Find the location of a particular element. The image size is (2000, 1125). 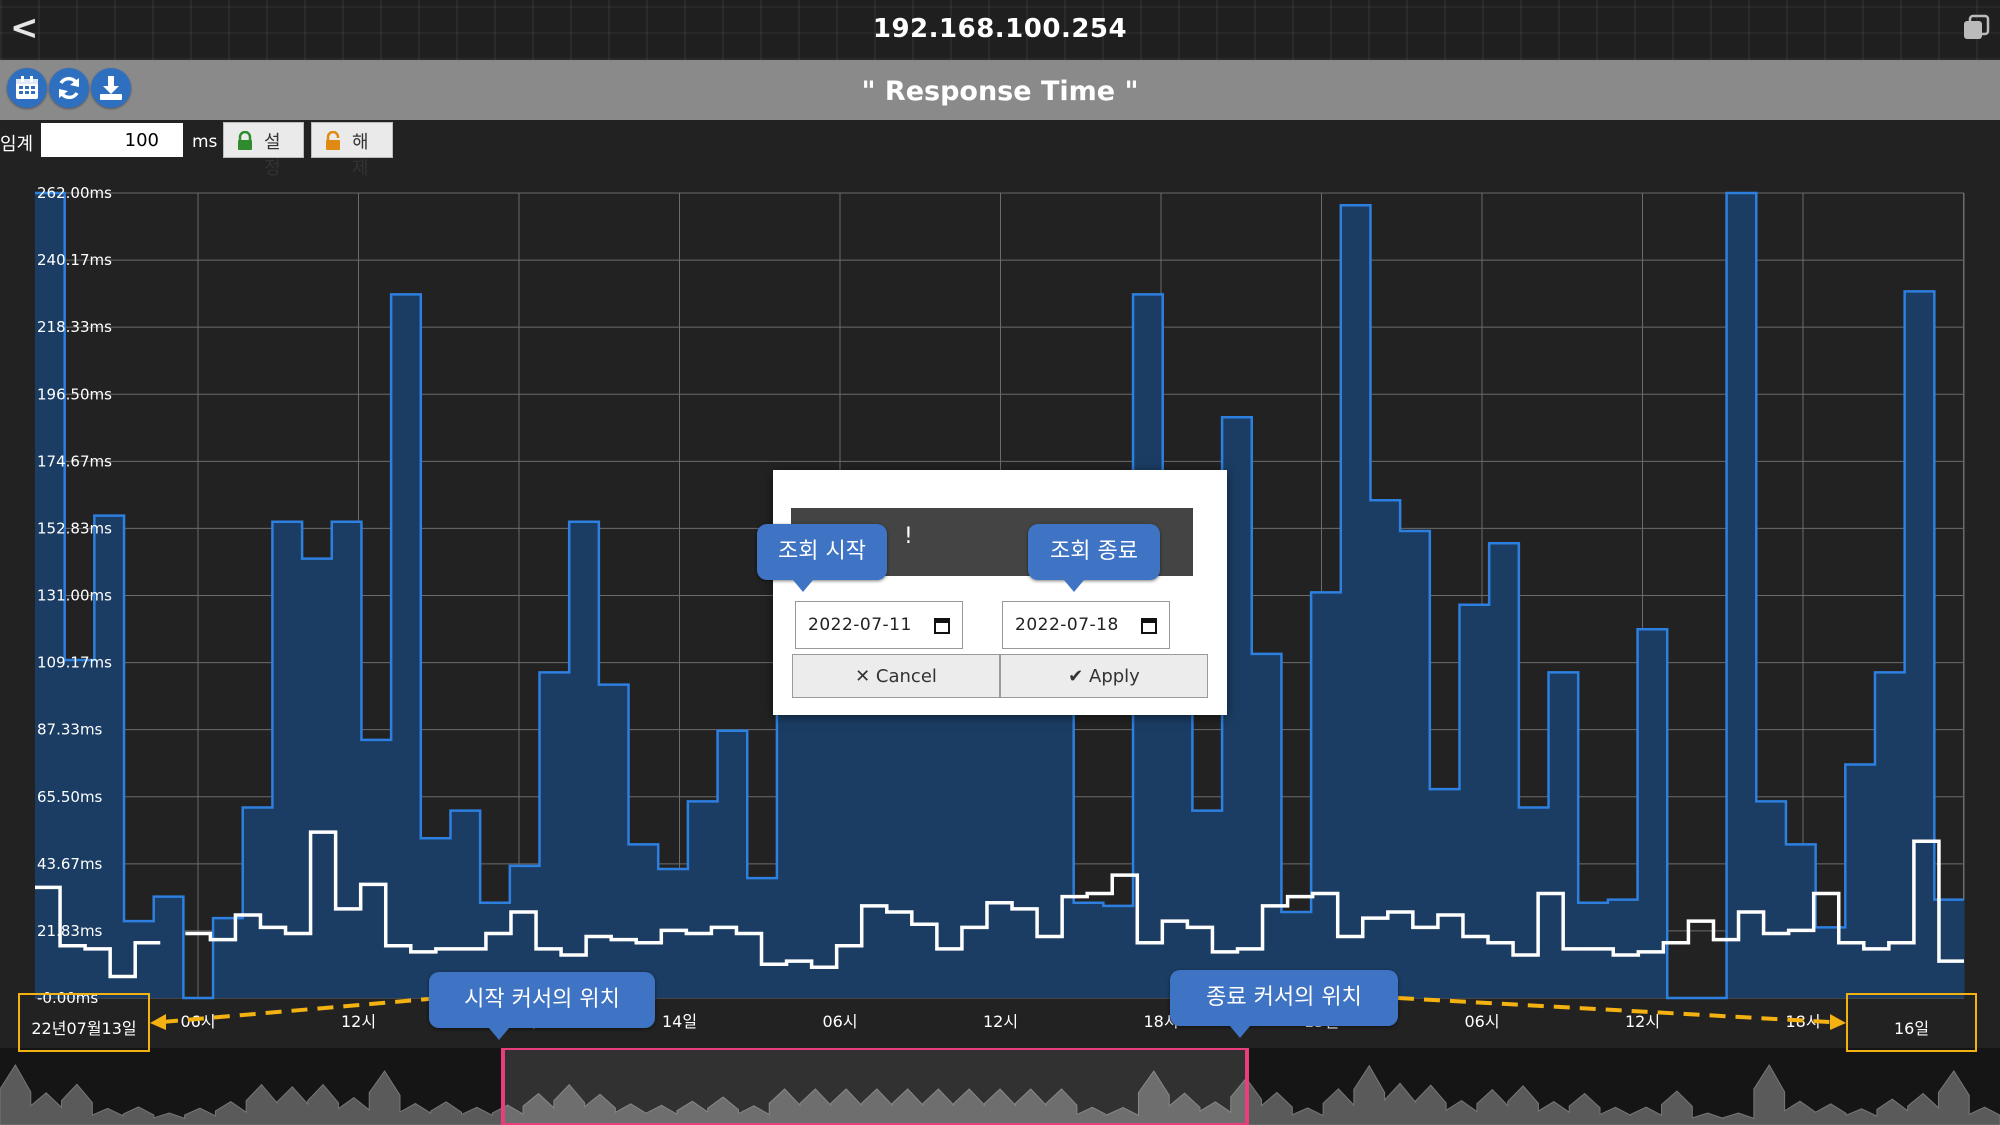

dialog-header-text: ! is located at coordinates (908, 536).